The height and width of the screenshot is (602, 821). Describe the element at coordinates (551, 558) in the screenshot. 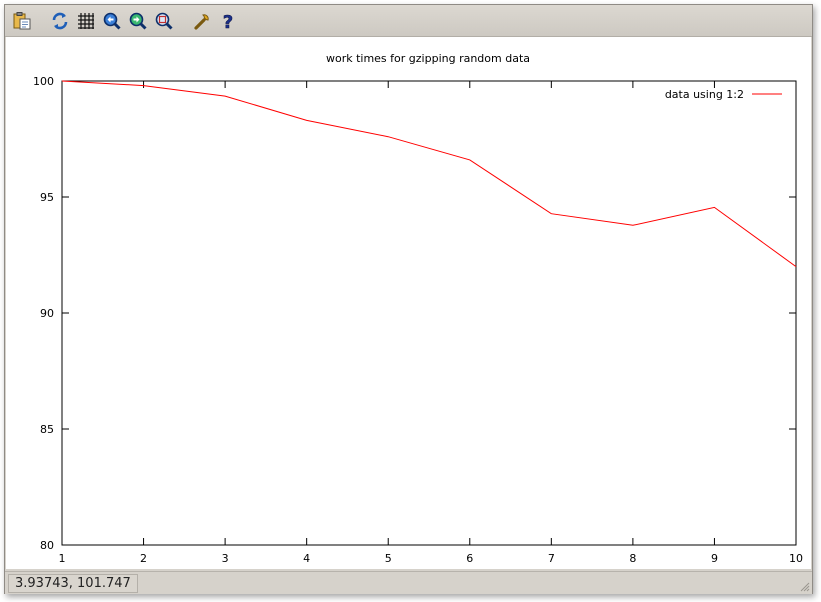

I see `x-tick-label-6: 7` at that location.